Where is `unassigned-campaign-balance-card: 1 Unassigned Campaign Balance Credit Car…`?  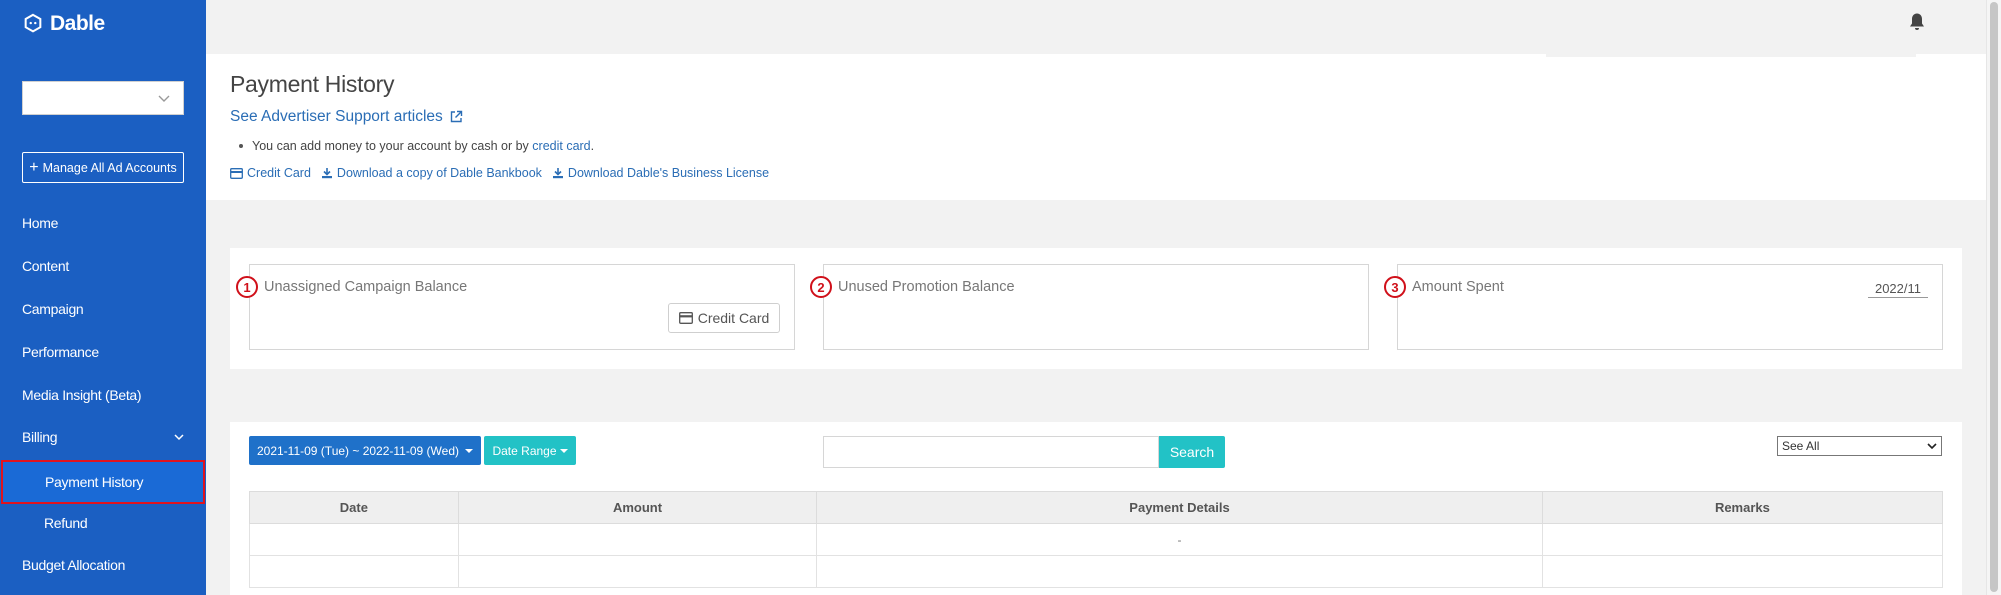 unassigned-campaign-balance-card: 1 Unassigned Campaign Balance Credit Car… is located at coordinates (515, 307).